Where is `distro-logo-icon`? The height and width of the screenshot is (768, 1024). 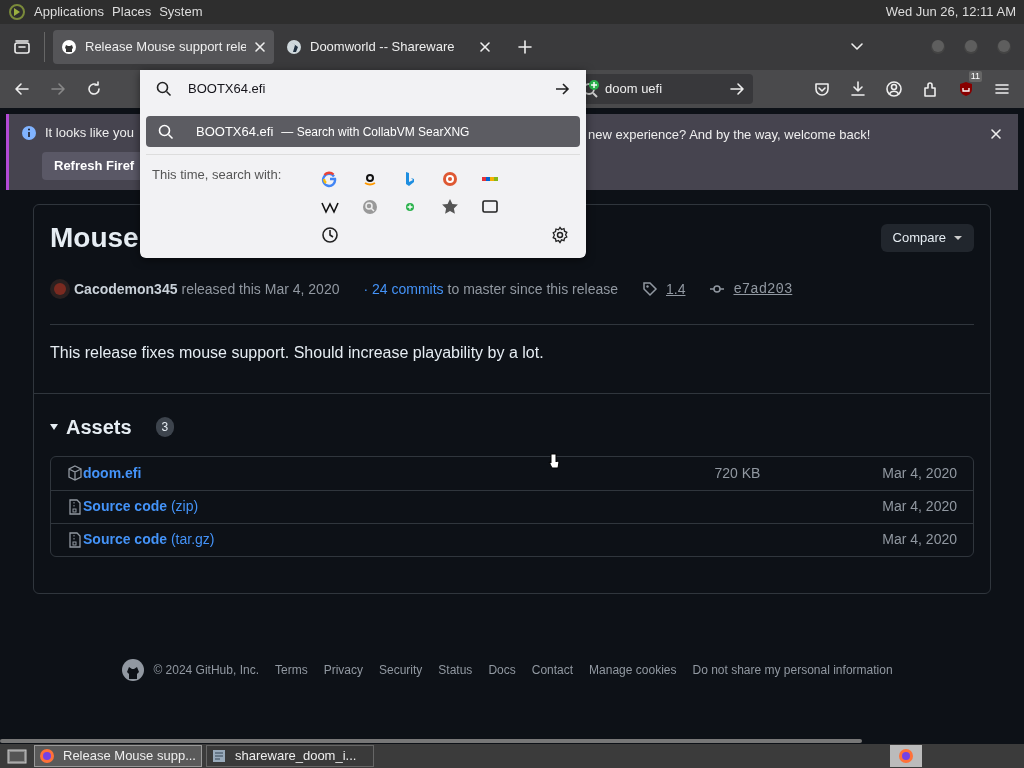 distro-logo-icon is located at coordinates (17, 12).